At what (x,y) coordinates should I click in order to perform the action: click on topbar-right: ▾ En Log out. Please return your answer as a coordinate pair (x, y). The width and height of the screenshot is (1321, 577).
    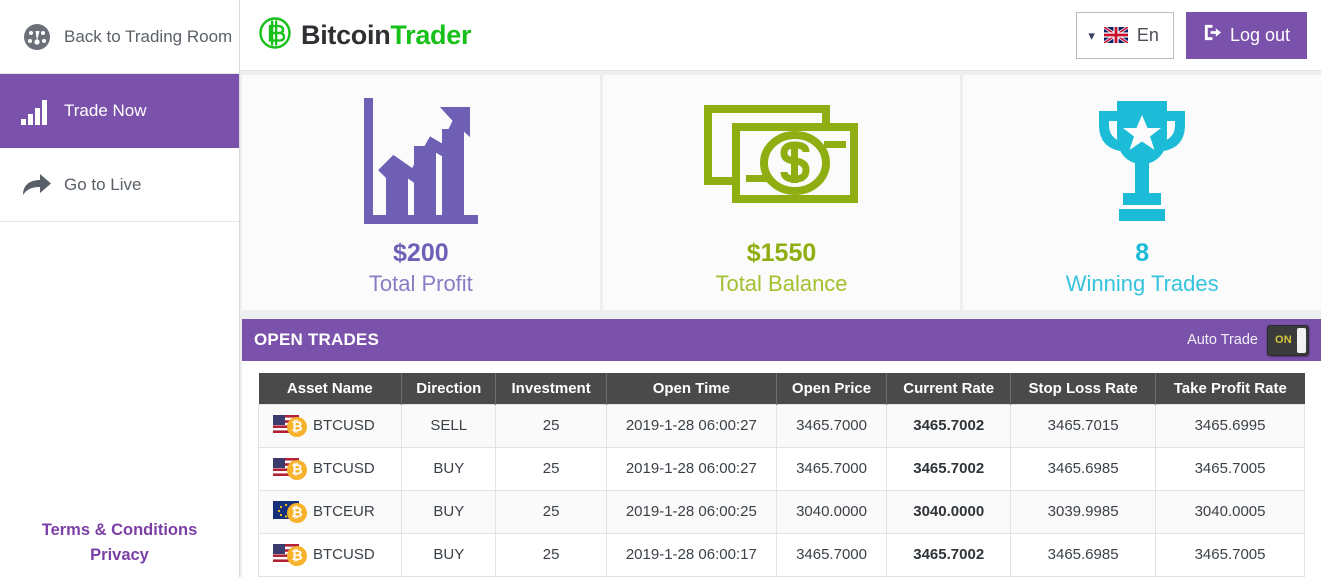
    Looking at the image, I should click on (1191, 35).